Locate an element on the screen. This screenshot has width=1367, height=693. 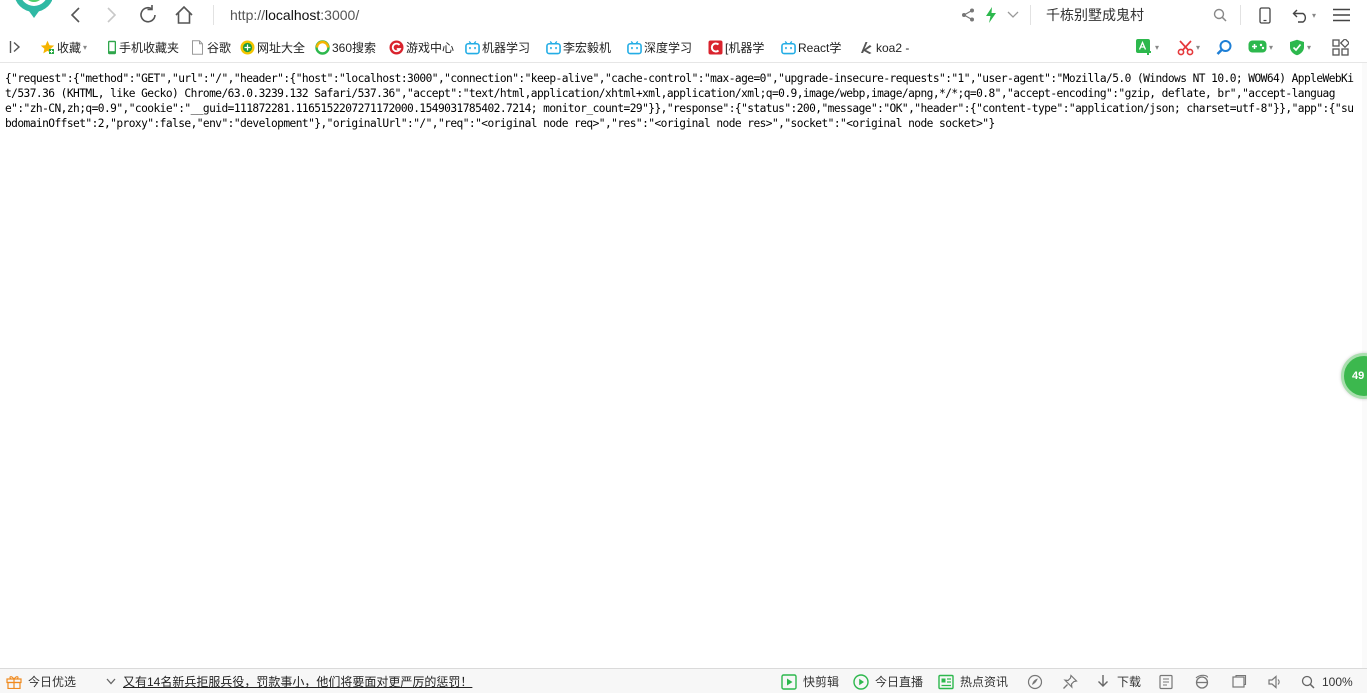
today-live-button: 今日直播 is located at coordinates (888, 681).